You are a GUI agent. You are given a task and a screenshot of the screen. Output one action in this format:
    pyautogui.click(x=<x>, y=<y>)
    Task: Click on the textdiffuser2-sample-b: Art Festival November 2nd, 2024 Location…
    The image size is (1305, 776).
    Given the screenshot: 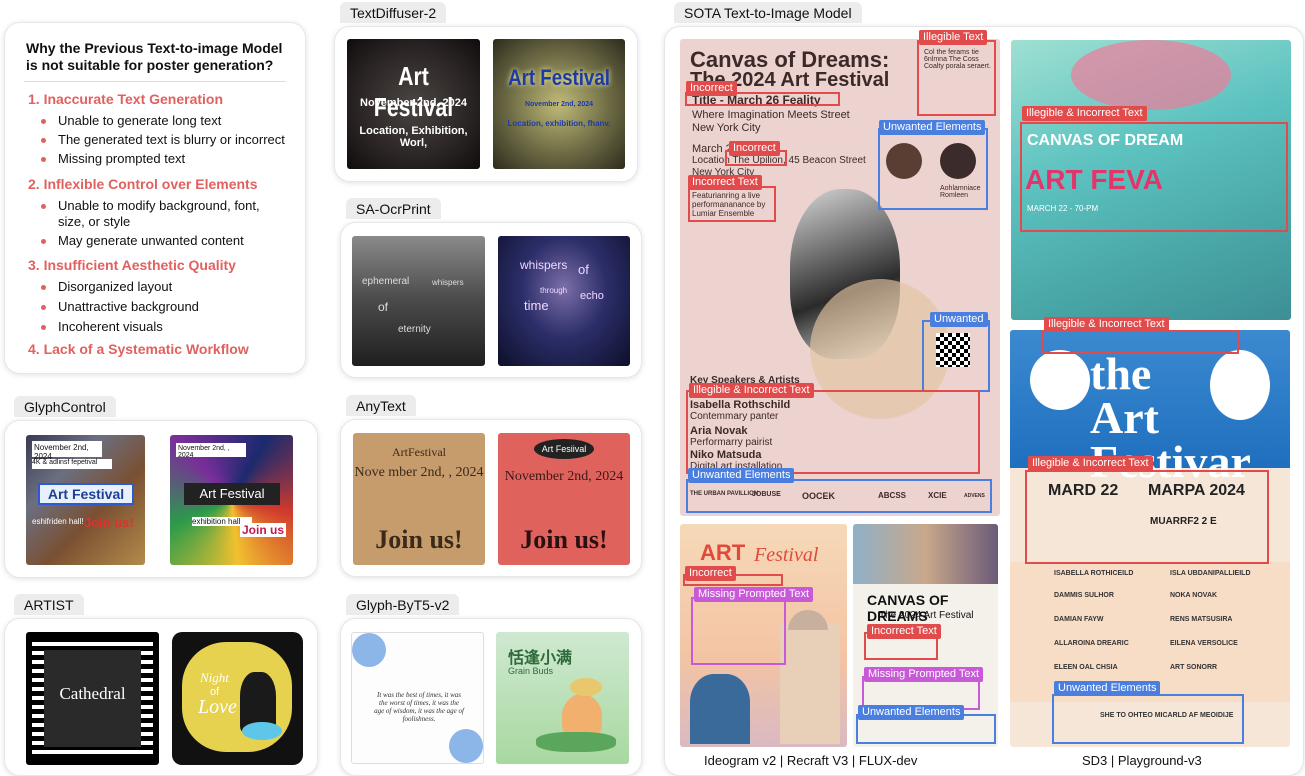 What is the action you would take?
    pyautogui.click(x=559, y=104)
    